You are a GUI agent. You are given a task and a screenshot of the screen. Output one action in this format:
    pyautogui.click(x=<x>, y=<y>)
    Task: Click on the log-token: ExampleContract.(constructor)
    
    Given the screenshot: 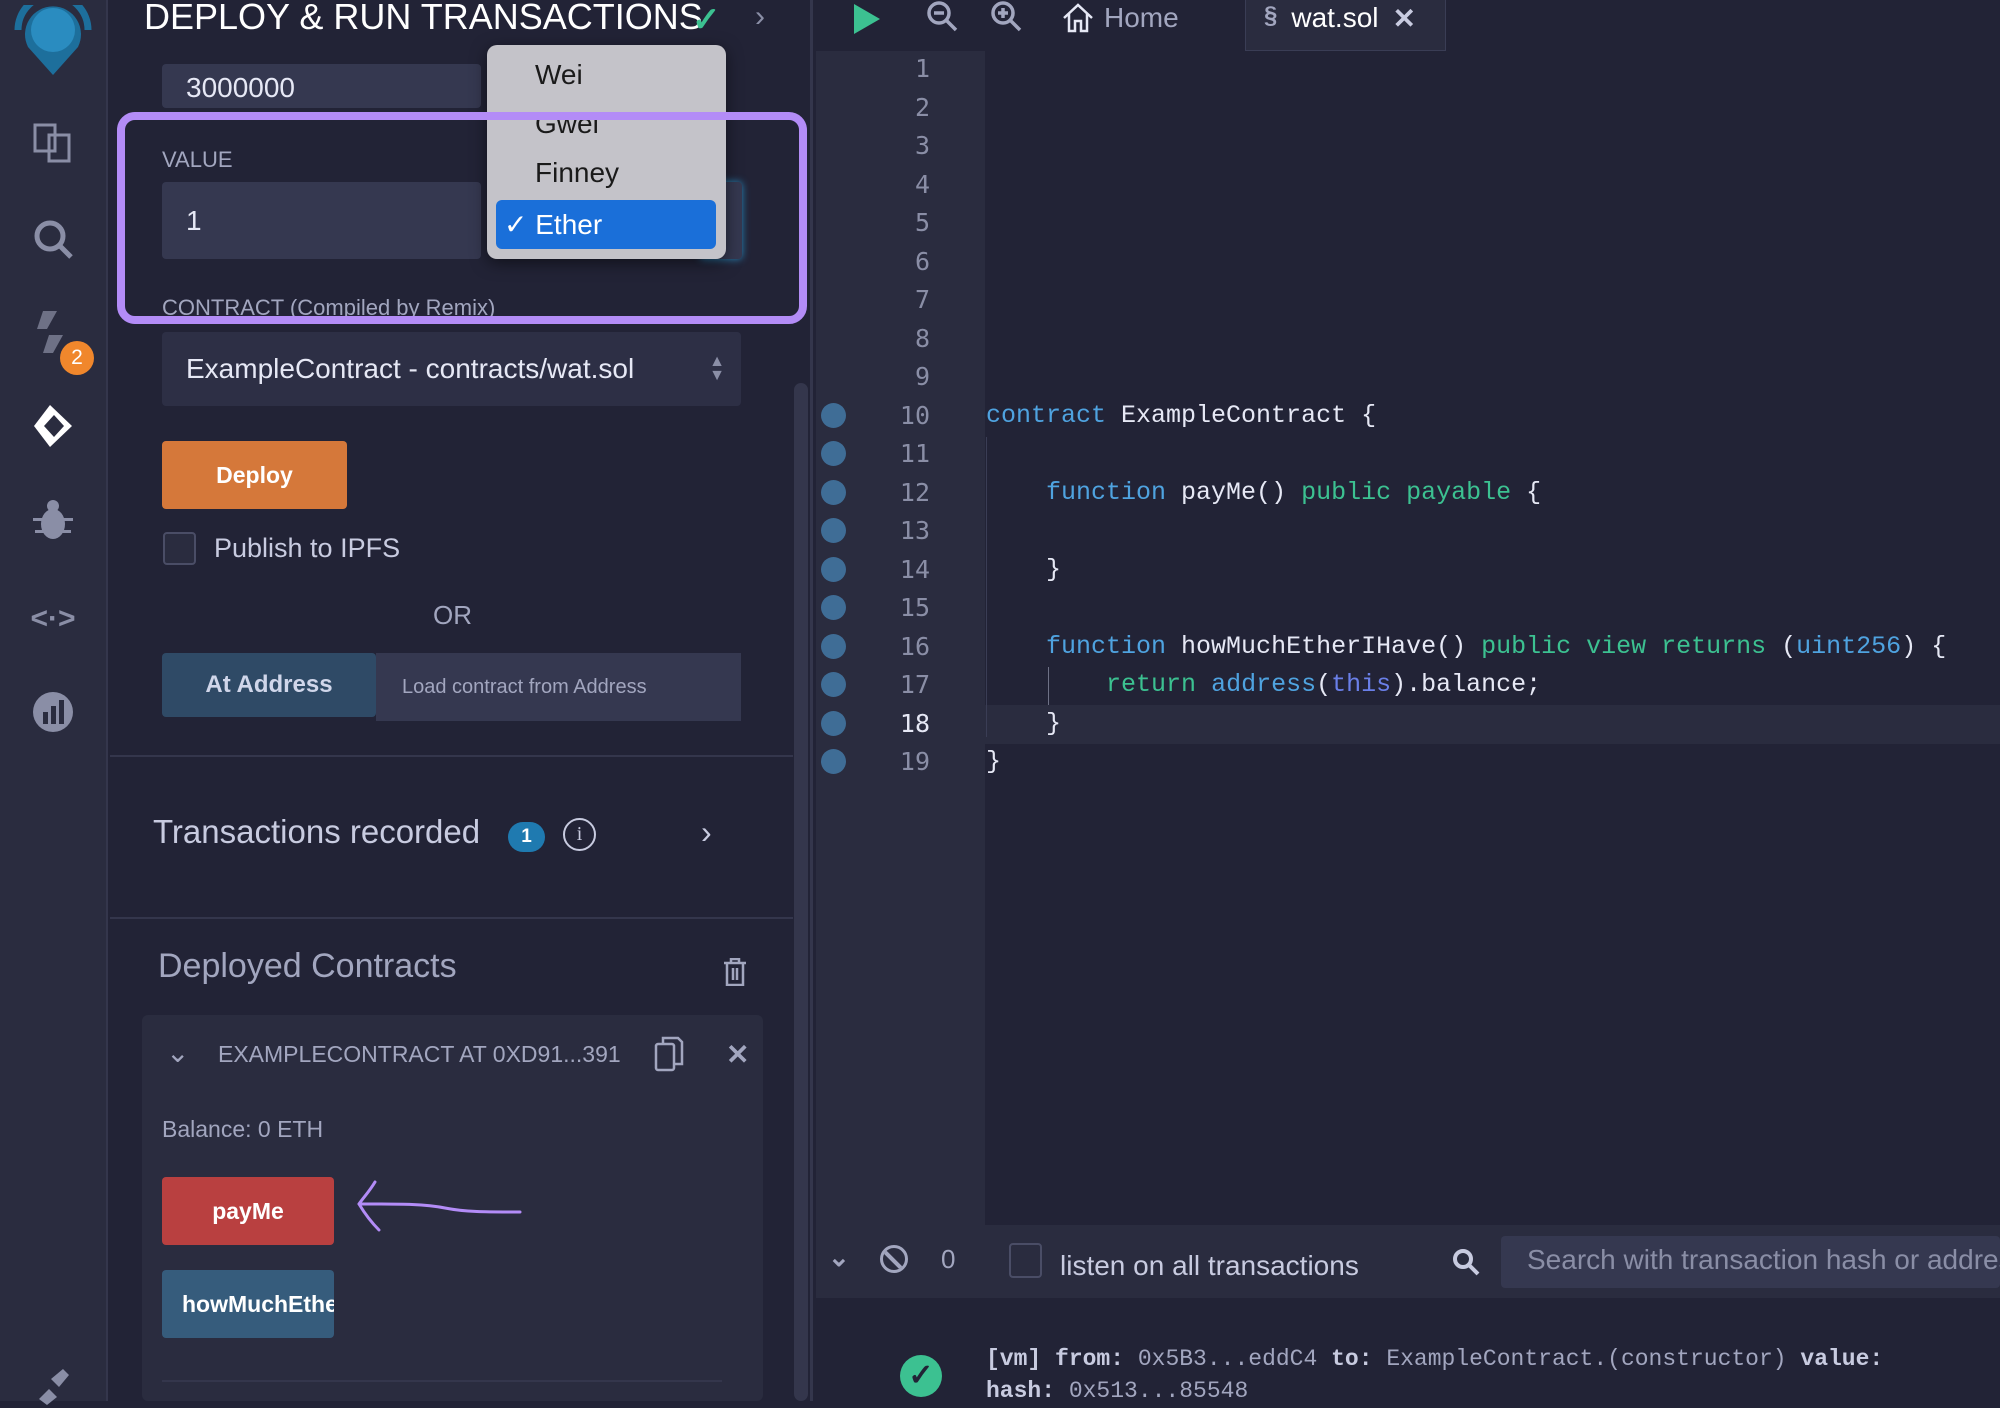 What is the action you would take?
    pyautogui.click(x=1586, y=1359)
    